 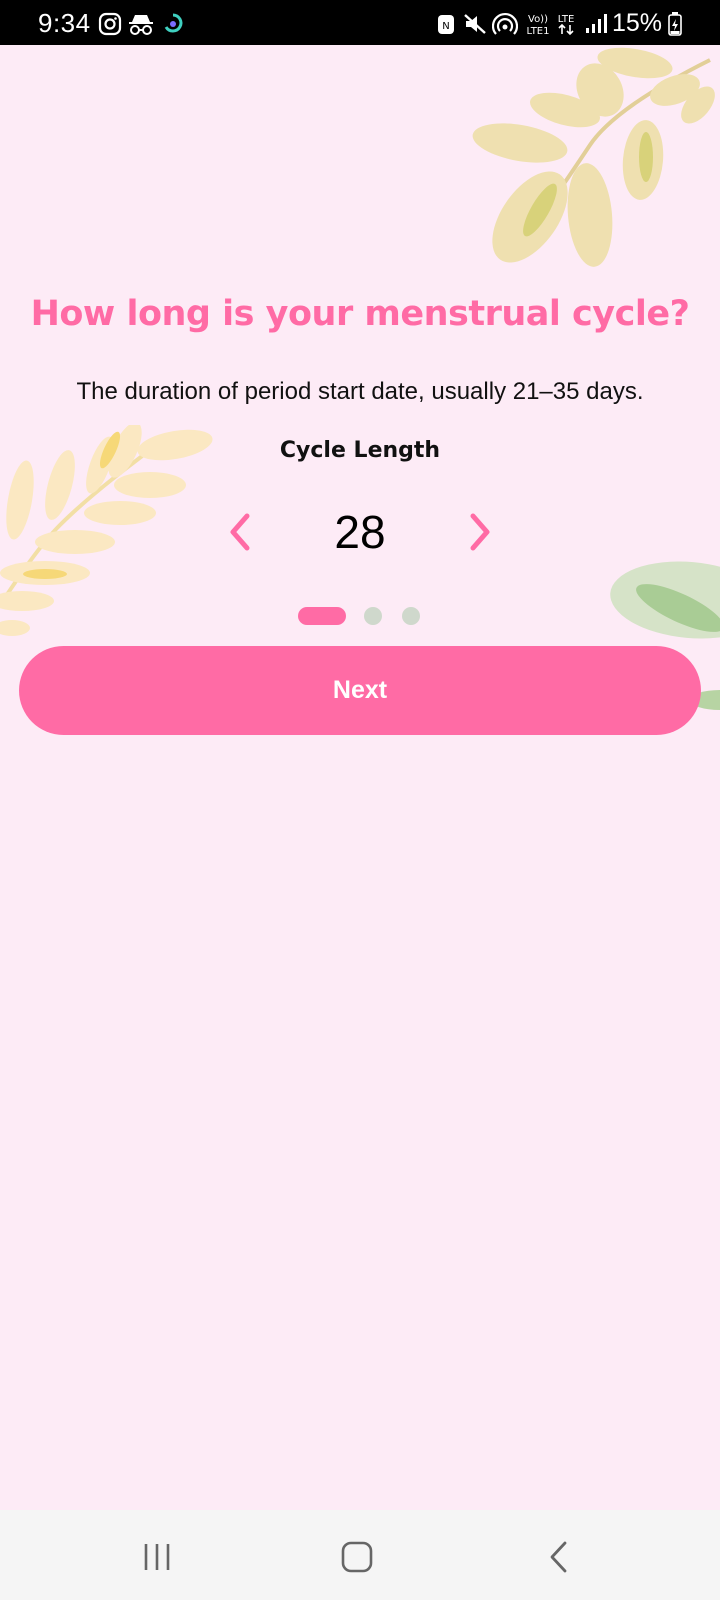 I want to click on loading-app-icon, so click(x=173, y=25).